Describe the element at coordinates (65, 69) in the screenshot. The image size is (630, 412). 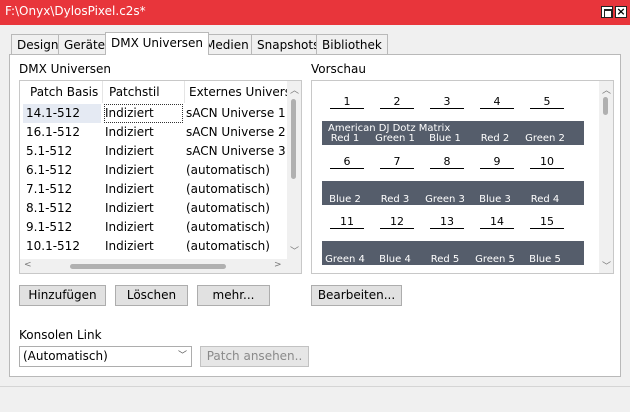
I see `dmx-section-title: DMX Universen` at that location.